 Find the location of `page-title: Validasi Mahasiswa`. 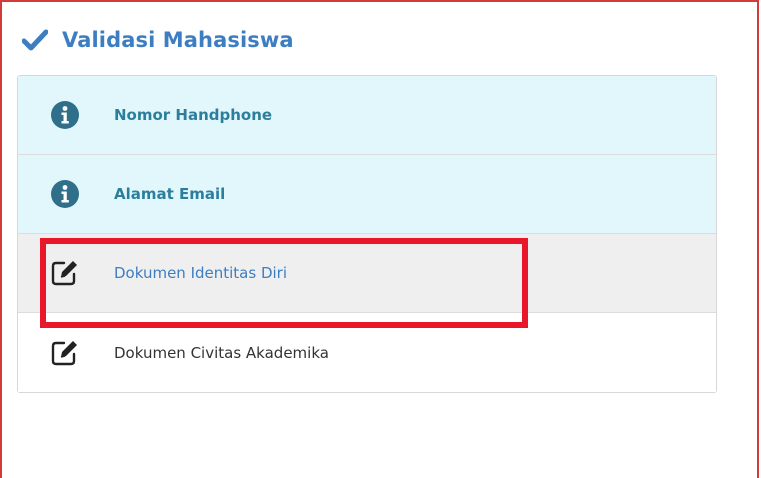

page-title: Validasi Mahasiswa is located at coordinates (178, 40).